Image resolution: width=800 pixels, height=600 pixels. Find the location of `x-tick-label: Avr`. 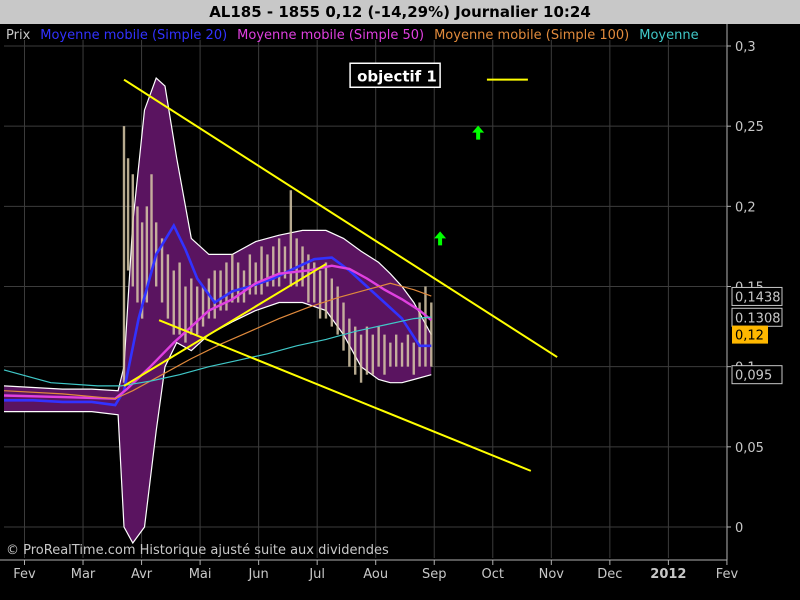

x-tick-label: Avr is located at coordinates (142, 574).